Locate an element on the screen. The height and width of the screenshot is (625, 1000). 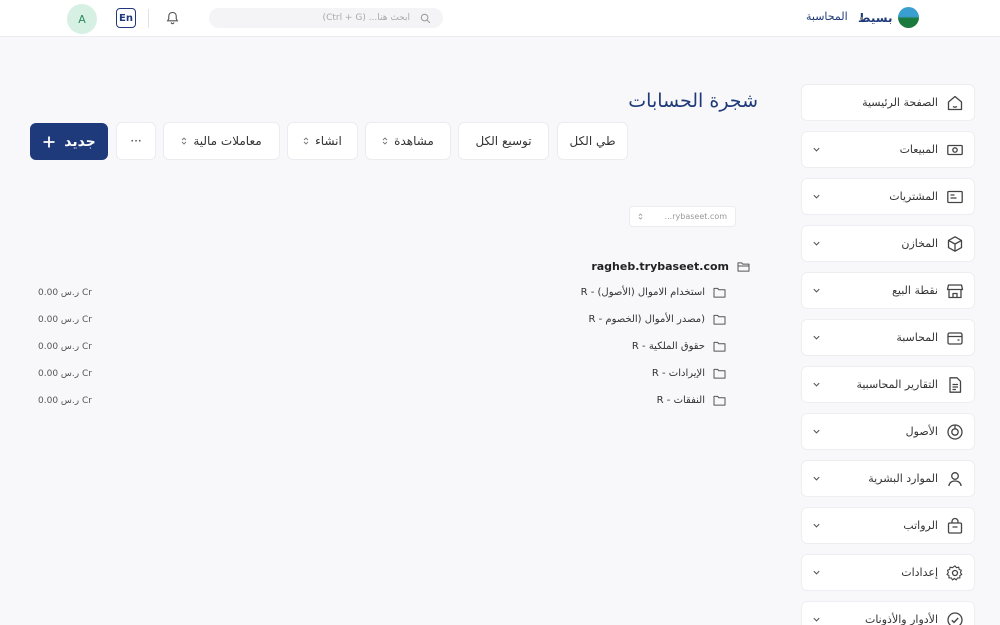
pie-icon is located at coordinates (955, 431).